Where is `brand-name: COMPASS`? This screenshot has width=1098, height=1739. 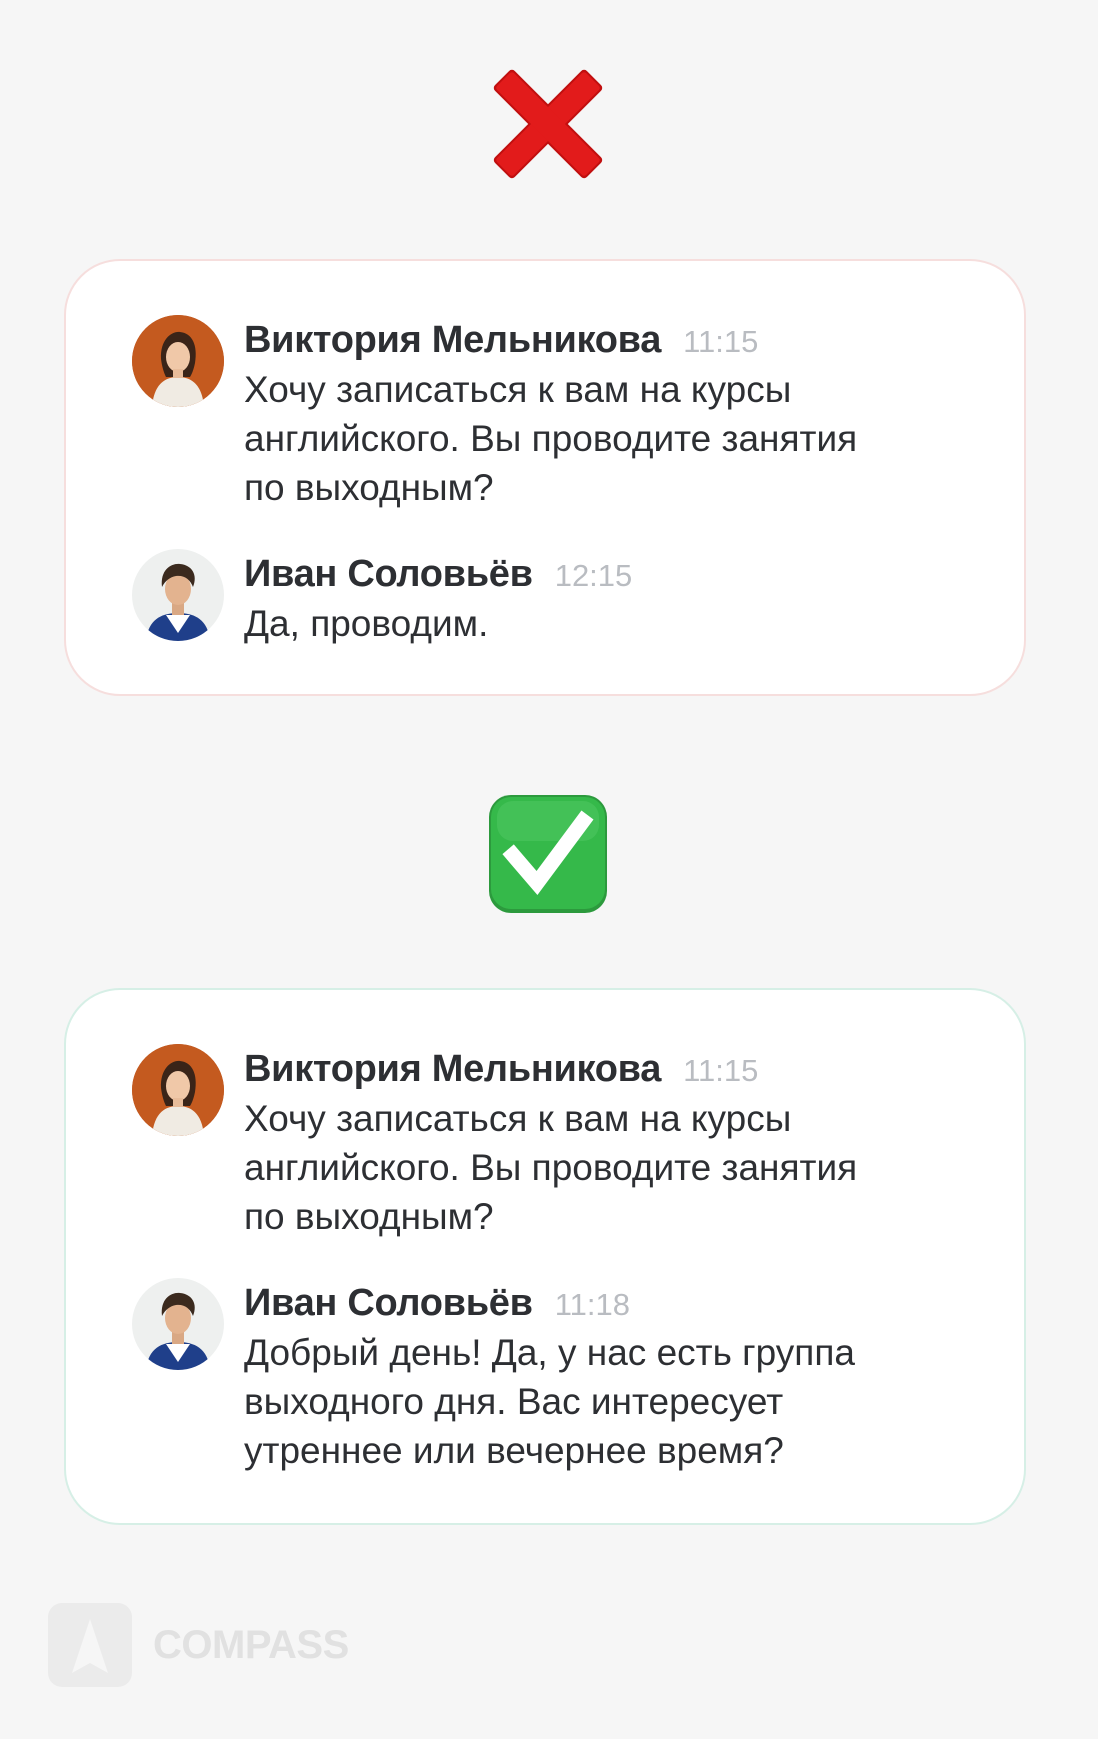 brand-name: COMPASS is located at coordinates (251, 1645).